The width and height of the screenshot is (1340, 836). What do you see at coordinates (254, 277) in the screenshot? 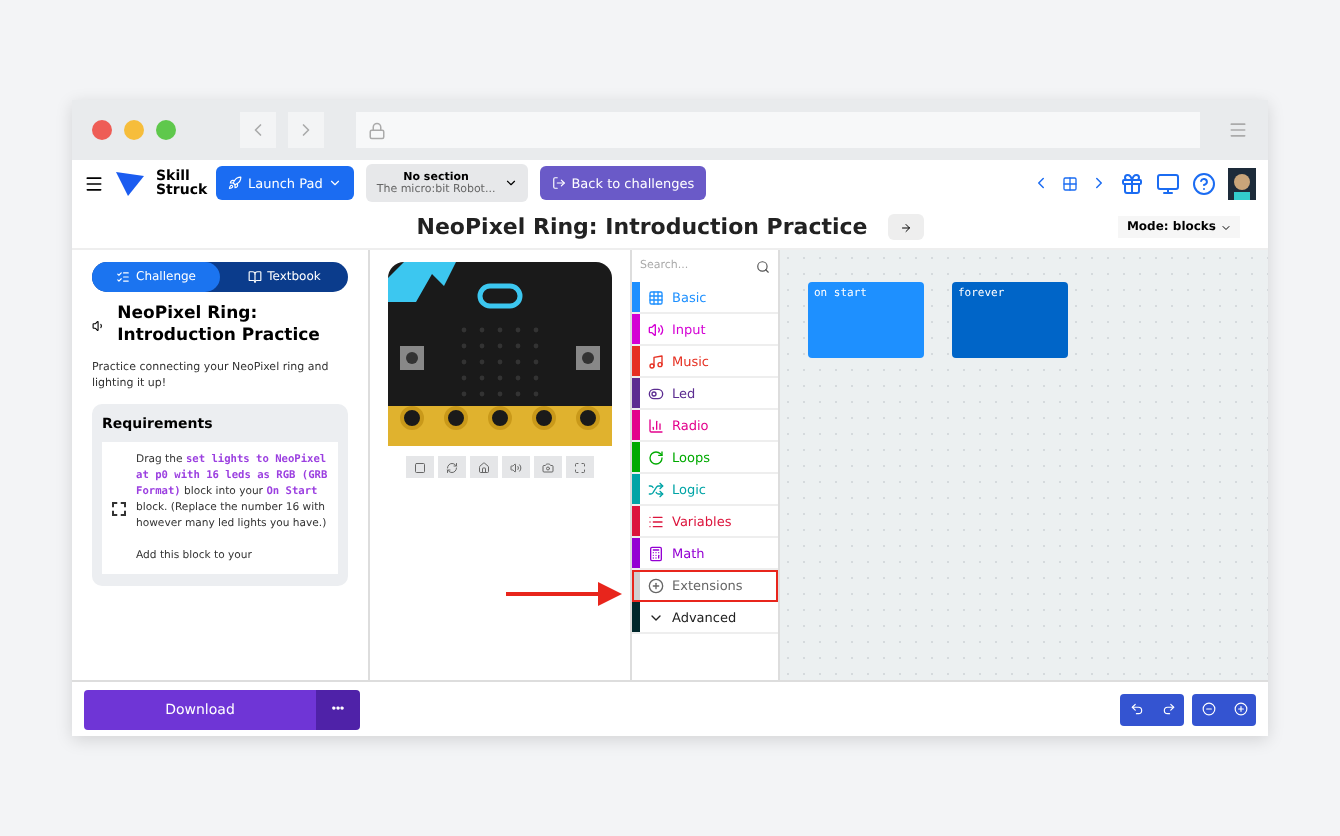
I see `book-icon` at bounding box center [254, 277].